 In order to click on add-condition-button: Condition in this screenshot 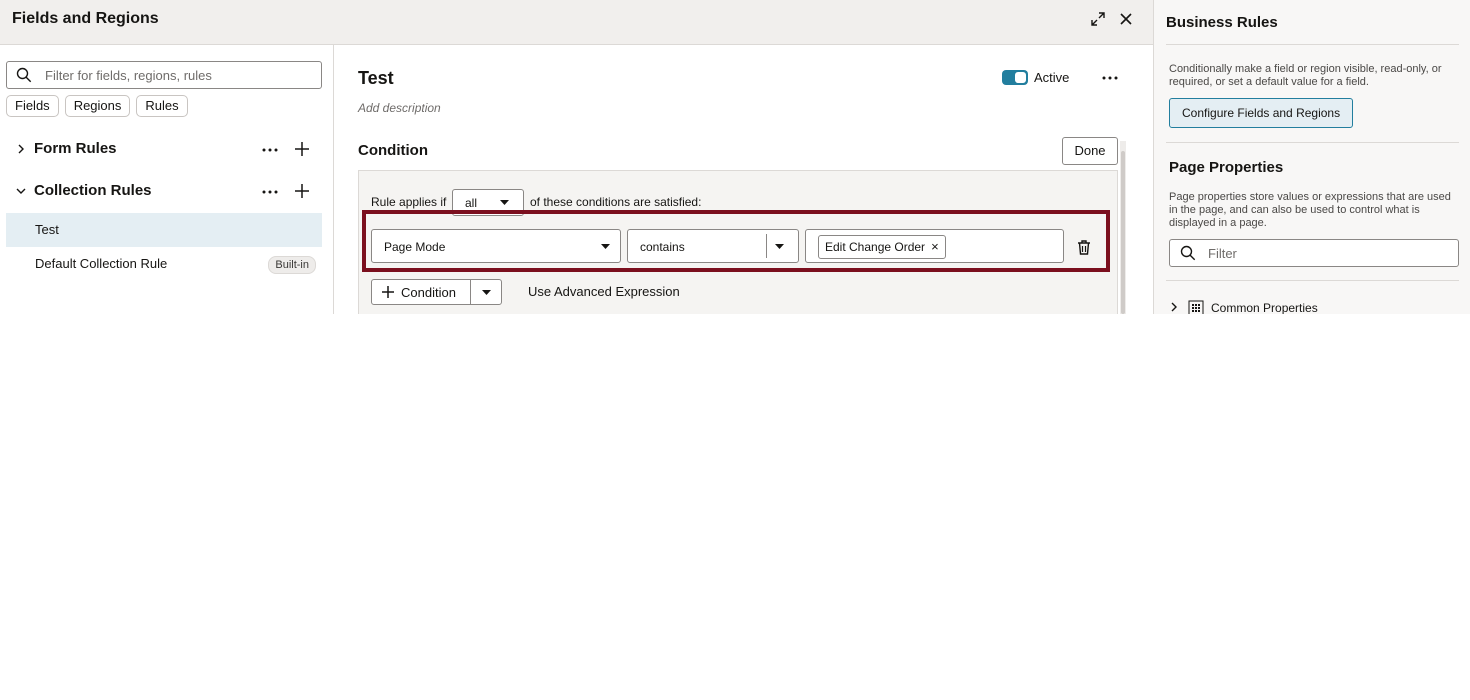, I will do `click(421, 292)`.